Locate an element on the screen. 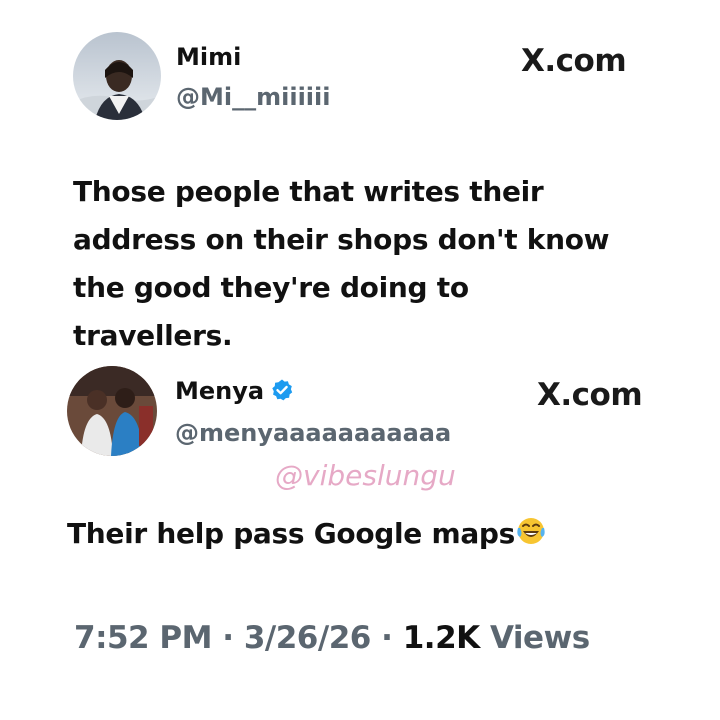  reply-text: Their help pass Google maps is located at coordinates (291, 533).